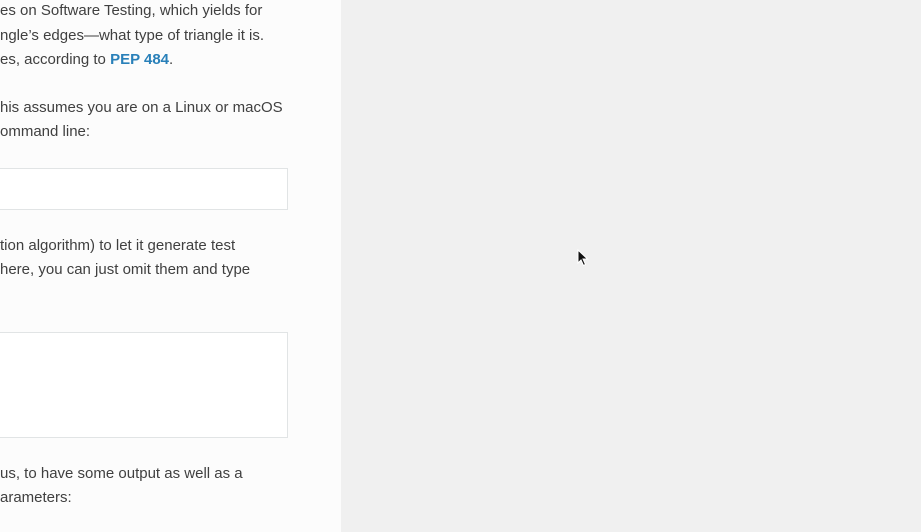  Describe the element at coordinates (131, 10) in the screenshot. I see `text-line: es on Software Testing, which yields for` at that location.